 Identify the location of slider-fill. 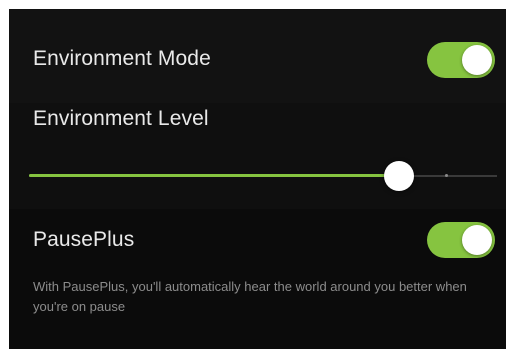
(214, 175).